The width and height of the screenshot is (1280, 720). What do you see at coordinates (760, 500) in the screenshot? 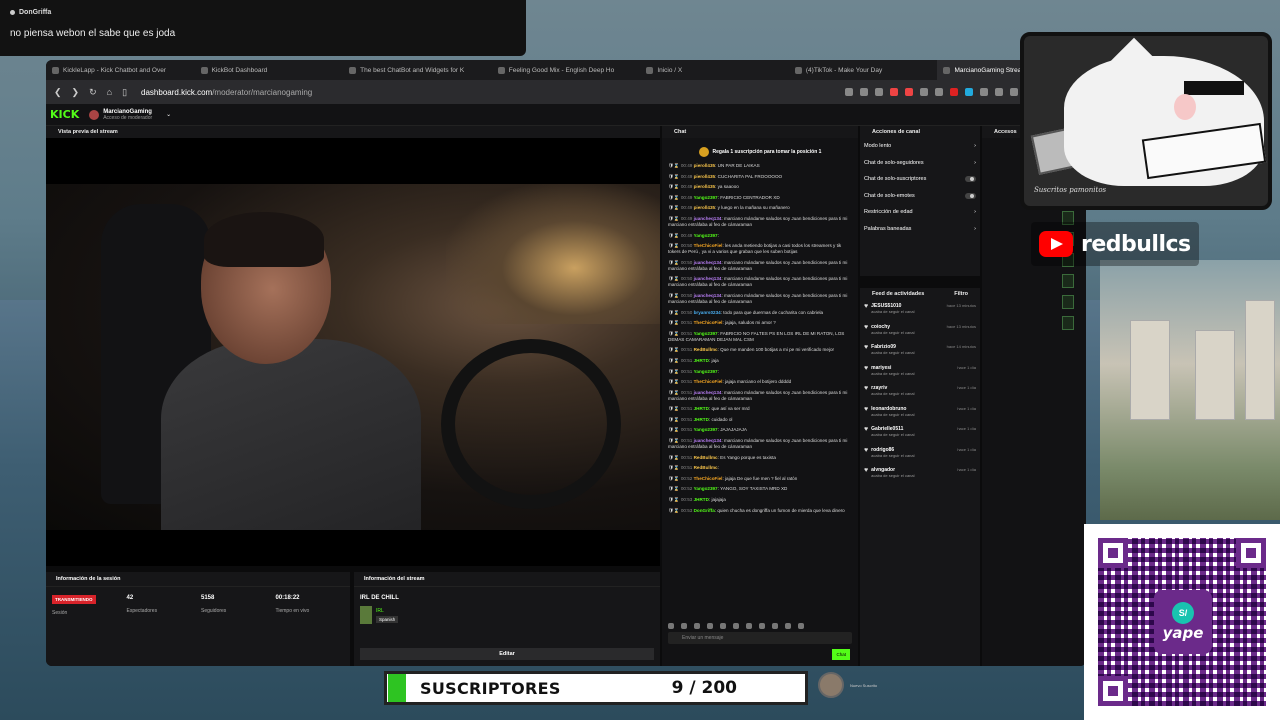
I see `chat-message: 🛡⌛ 00:53 JHRTD: jajajaja` at bounding box center [760, 500].